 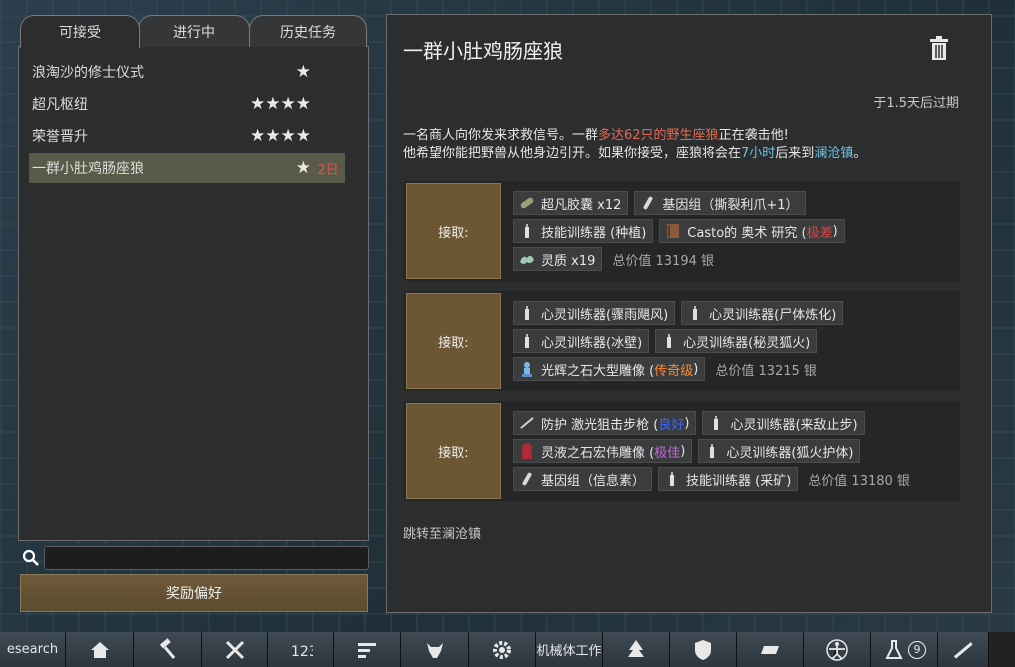 I want to click on tab-history: 历史任务, so click(x=308, y=31).